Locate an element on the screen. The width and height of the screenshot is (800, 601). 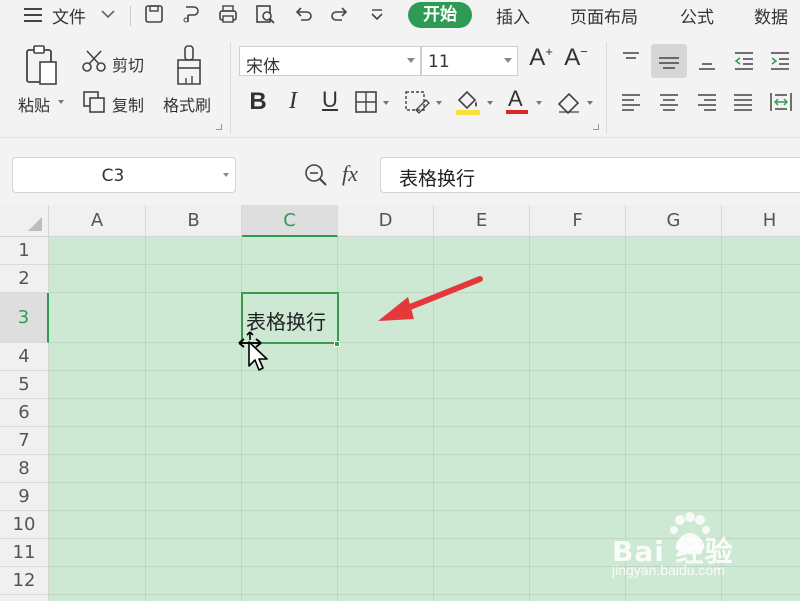
align-middle-button is located at coordinates (669, 61).